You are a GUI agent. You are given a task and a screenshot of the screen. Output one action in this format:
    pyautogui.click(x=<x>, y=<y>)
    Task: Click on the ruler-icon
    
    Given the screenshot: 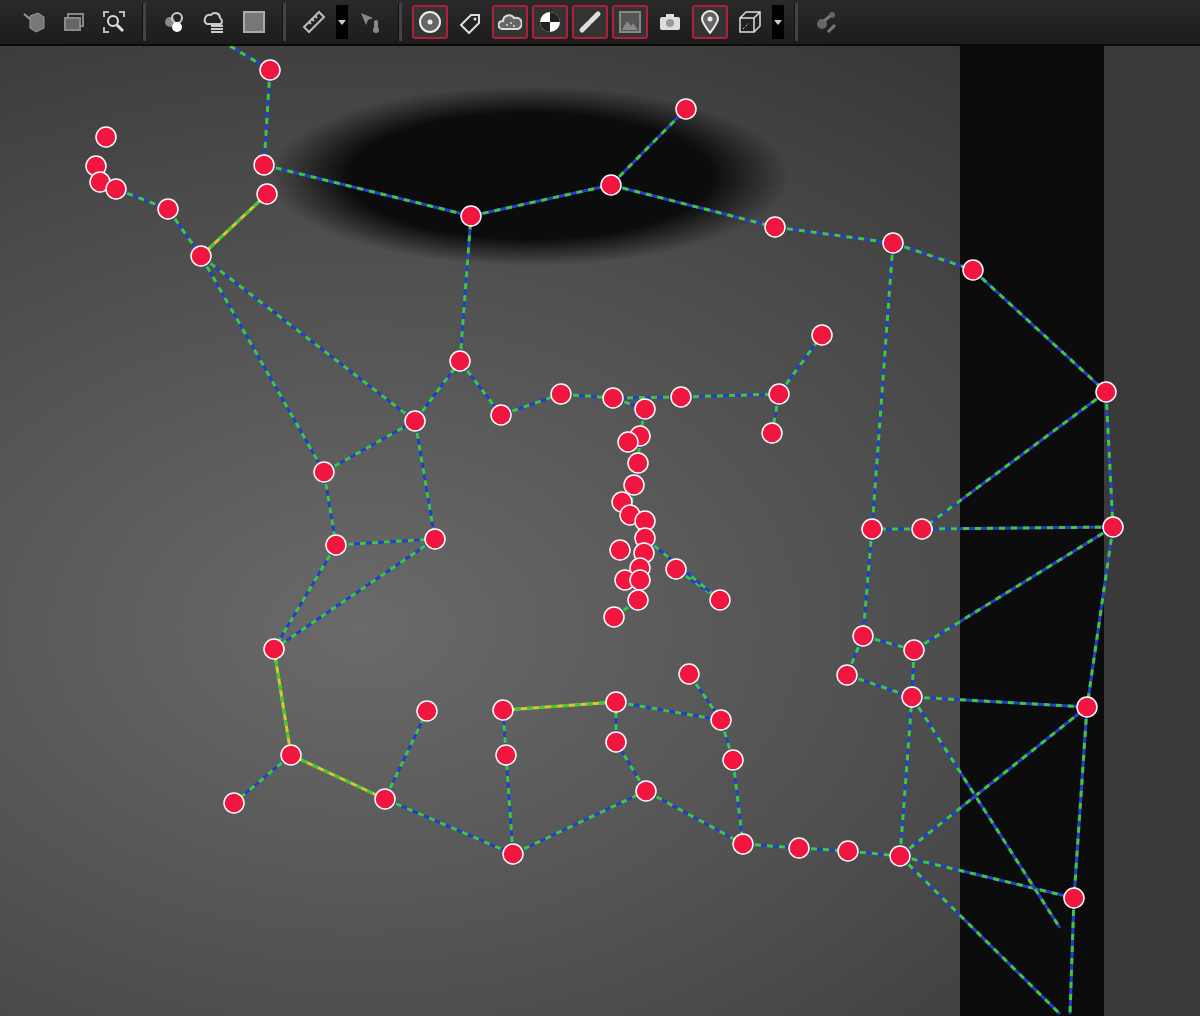 What is the action you would take?
    pyautogui.click(x=314, y=22)
    